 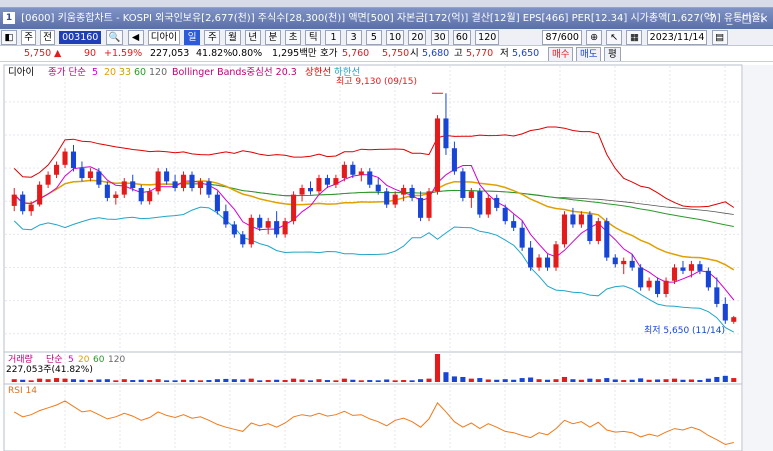 What do you see at coordinates (232, 37) in the screenshot?
I see `period-month: 월` at bounding box center [232, 37].